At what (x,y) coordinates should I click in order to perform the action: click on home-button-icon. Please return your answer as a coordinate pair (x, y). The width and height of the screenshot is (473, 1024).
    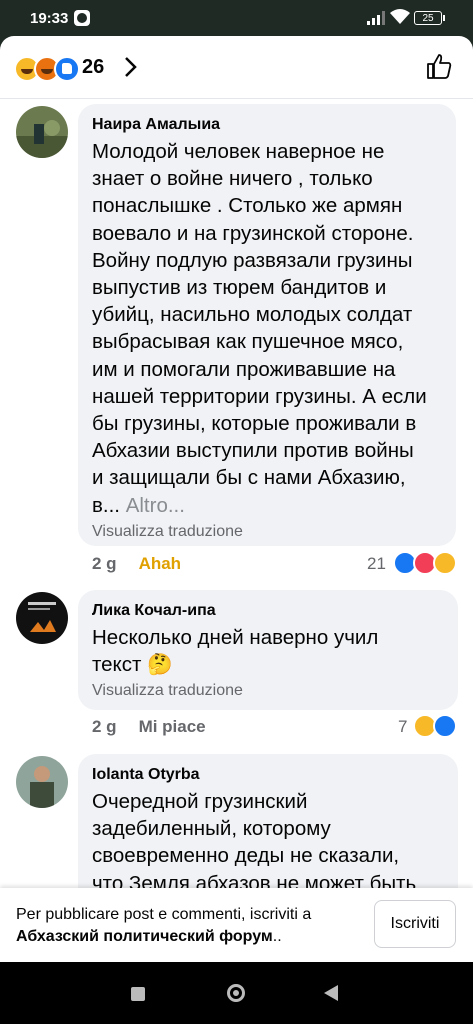
    Looking at the image, I should click on (236, 993).